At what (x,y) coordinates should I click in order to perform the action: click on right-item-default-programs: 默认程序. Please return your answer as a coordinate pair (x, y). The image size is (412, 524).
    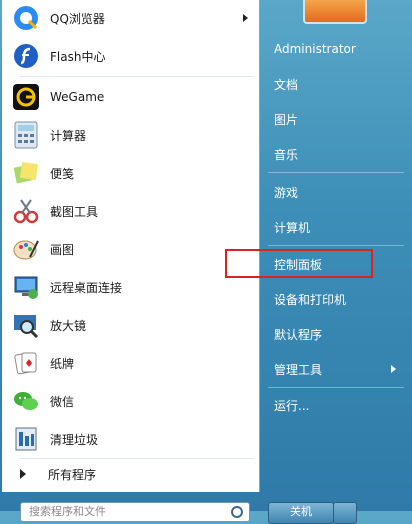
    Looking at the image, I should click on (337, 334).